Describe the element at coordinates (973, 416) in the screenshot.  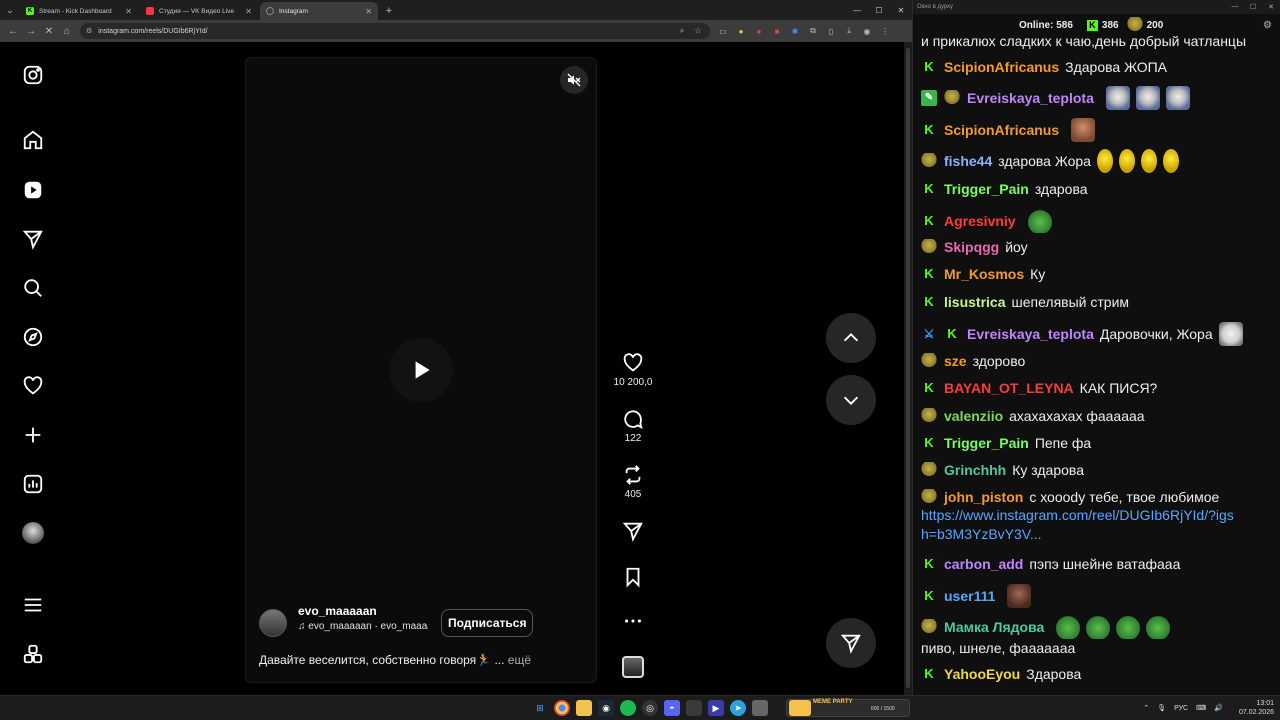
I see `chat-username: valenziio` at that location.